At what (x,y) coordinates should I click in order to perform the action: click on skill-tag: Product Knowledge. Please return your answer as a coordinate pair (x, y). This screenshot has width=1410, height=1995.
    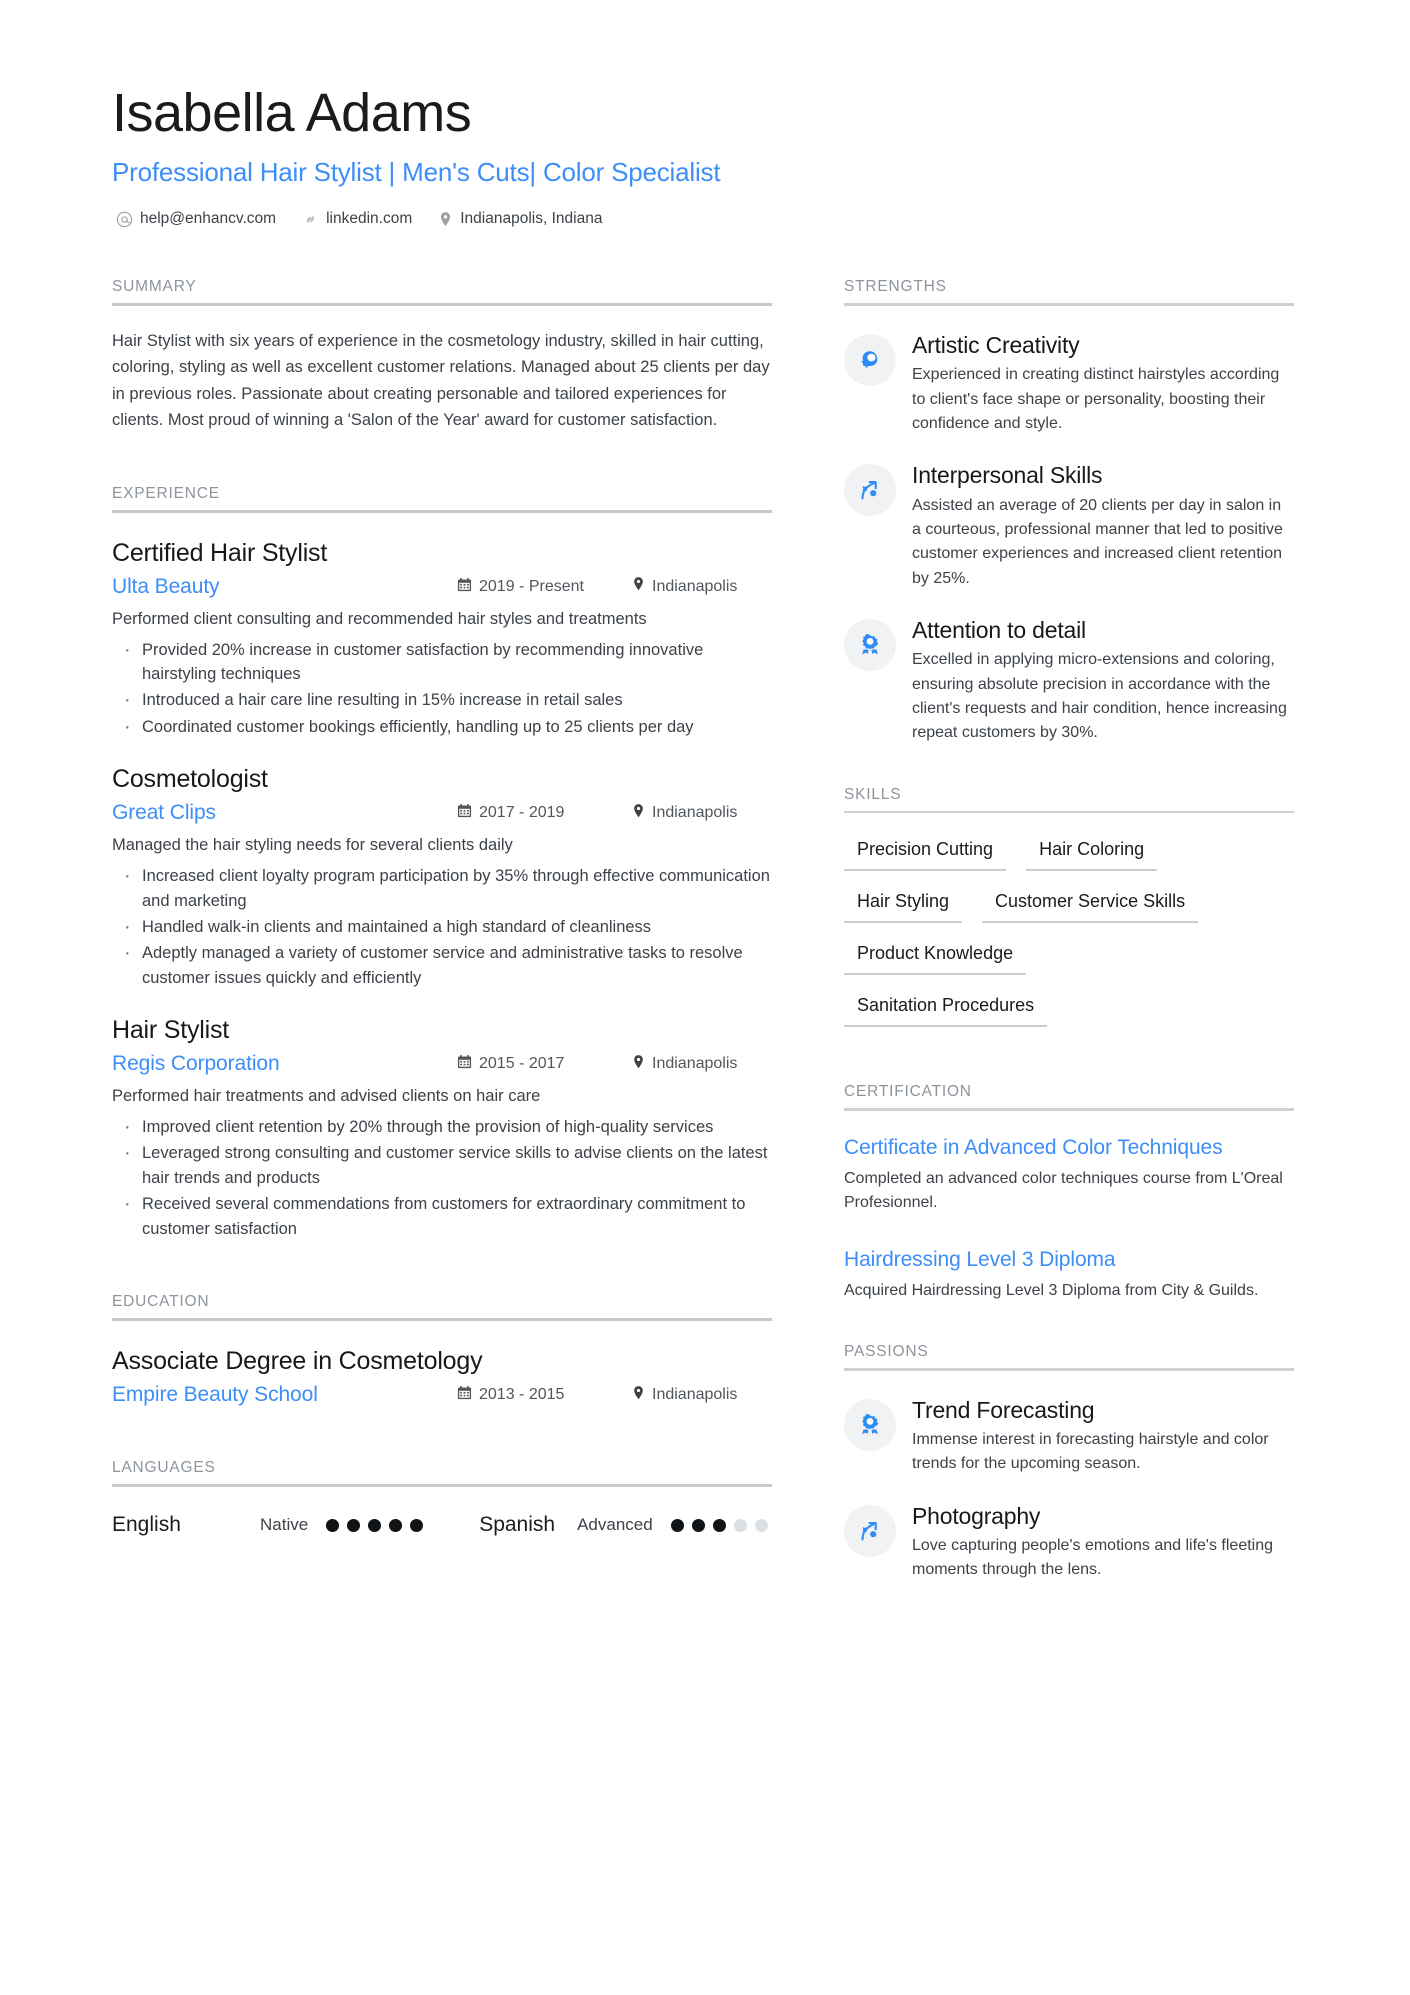
    Looking at the image, I should click on (935, 957).